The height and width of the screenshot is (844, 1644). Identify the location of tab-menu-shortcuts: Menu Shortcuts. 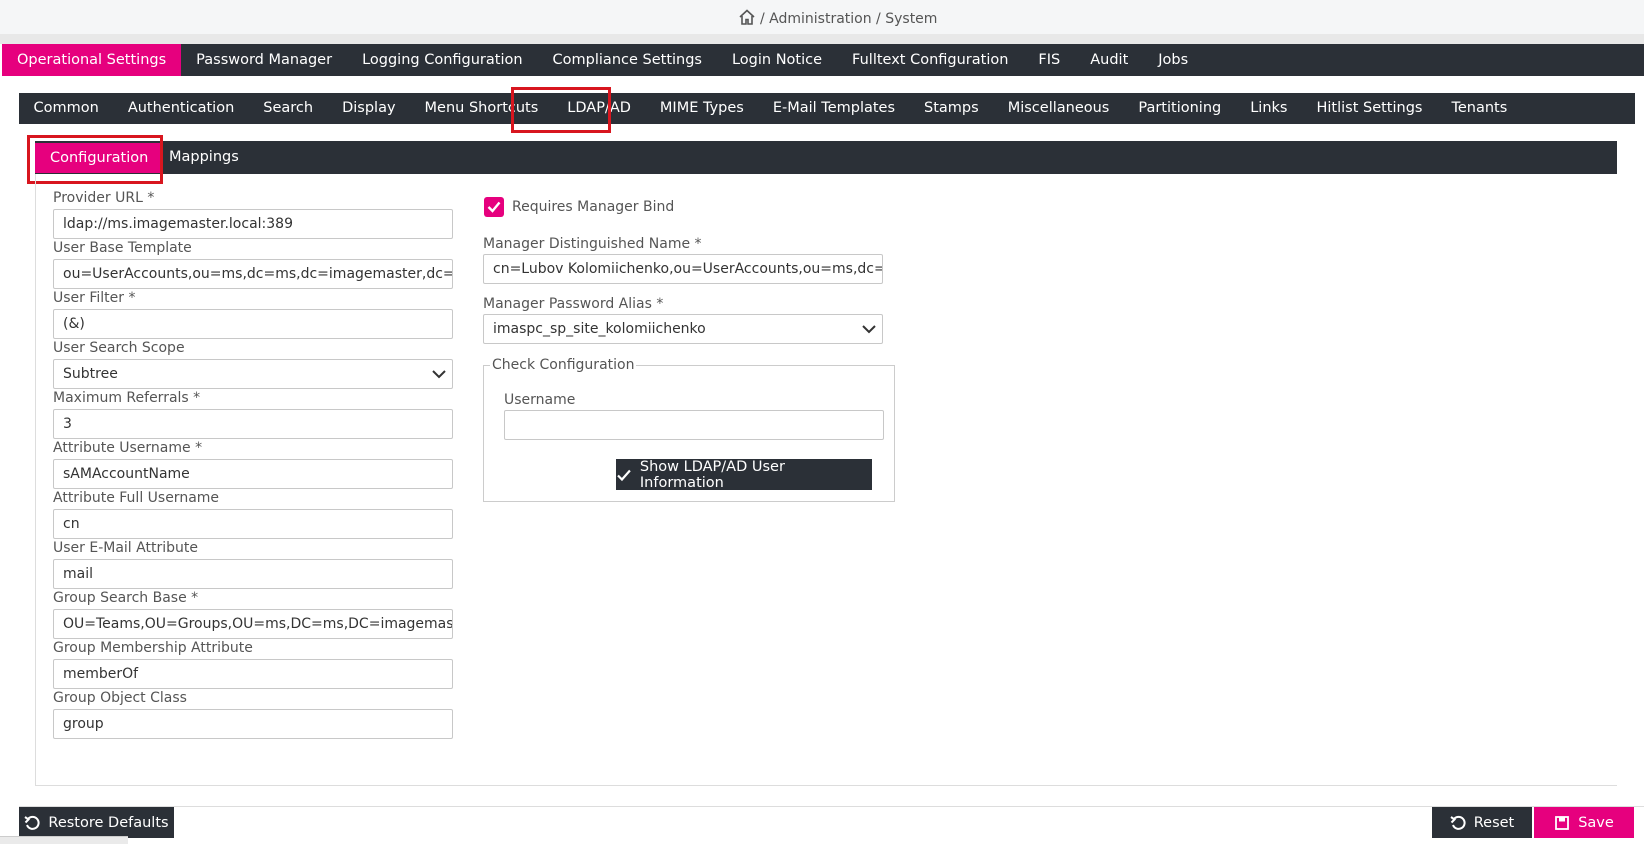
(481, 108).